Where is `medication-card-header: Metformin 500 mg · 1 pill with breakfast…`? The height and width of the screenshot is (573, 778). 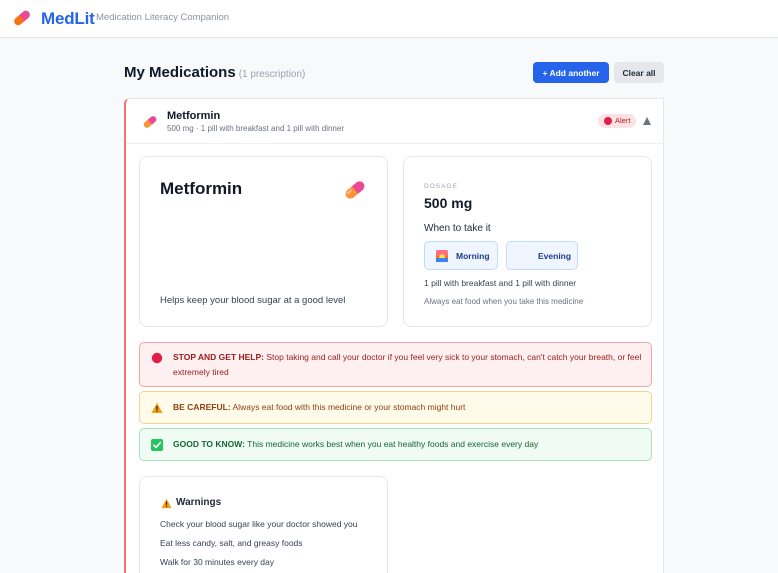
medication-card-header: Metformin 500 mg · 1 pill with breakfast… is located at coordinates (395, 121).